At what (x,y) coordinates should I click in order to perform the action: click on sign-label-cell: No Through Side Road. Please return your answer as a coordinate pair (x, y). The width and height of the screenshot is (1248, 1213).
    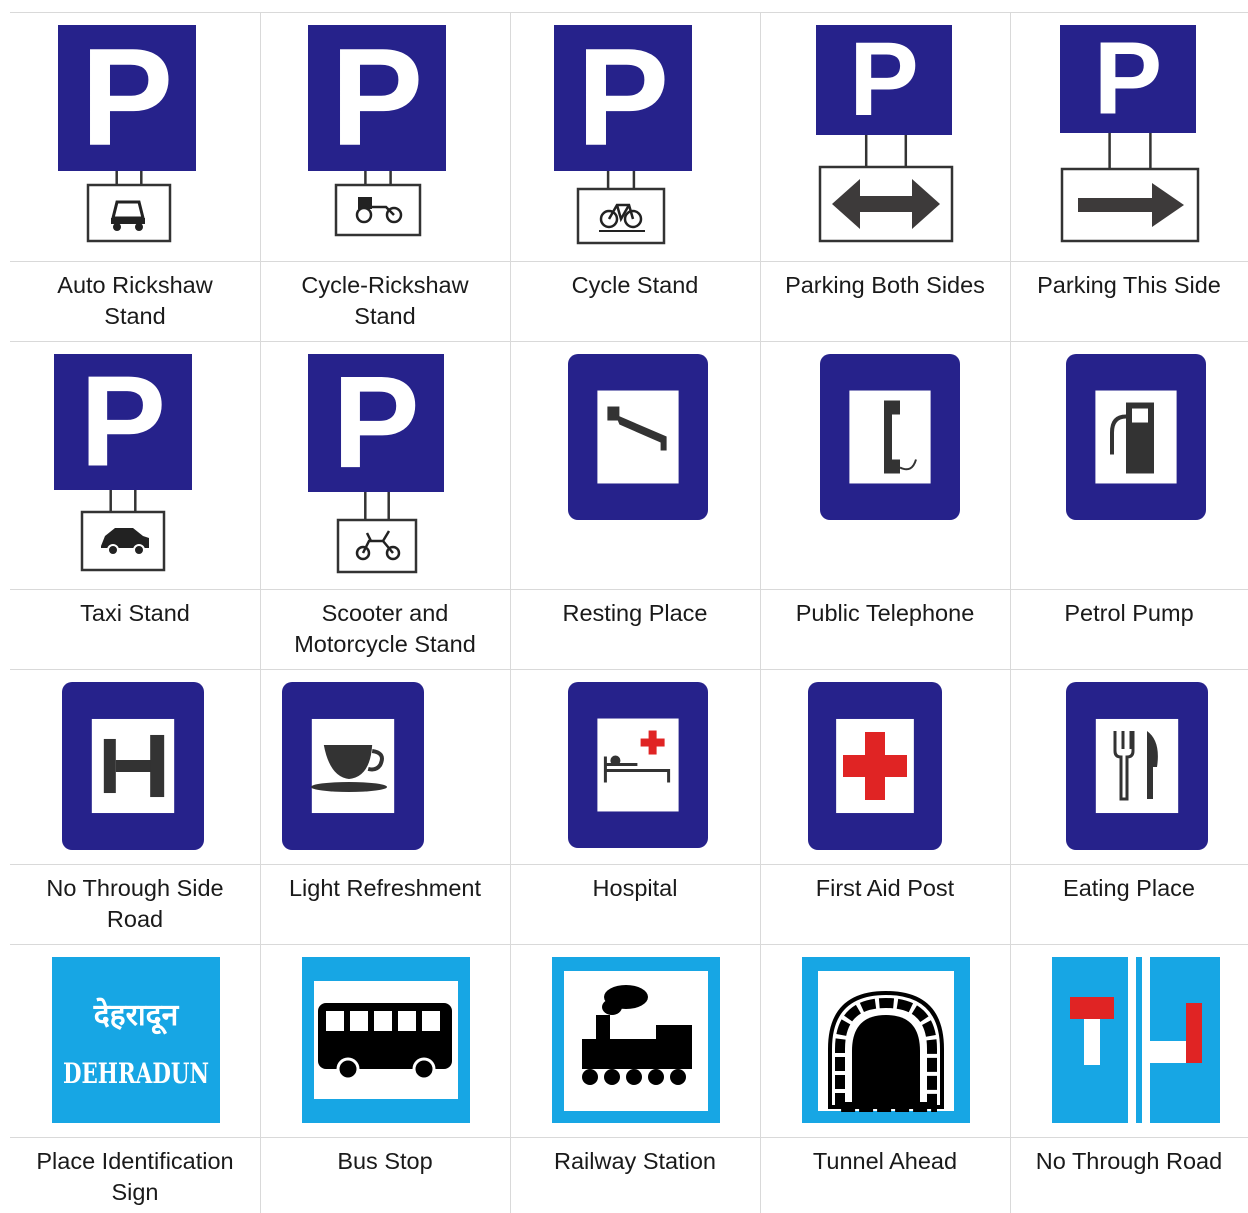
    Looking at the image, I should click on (135, 904).